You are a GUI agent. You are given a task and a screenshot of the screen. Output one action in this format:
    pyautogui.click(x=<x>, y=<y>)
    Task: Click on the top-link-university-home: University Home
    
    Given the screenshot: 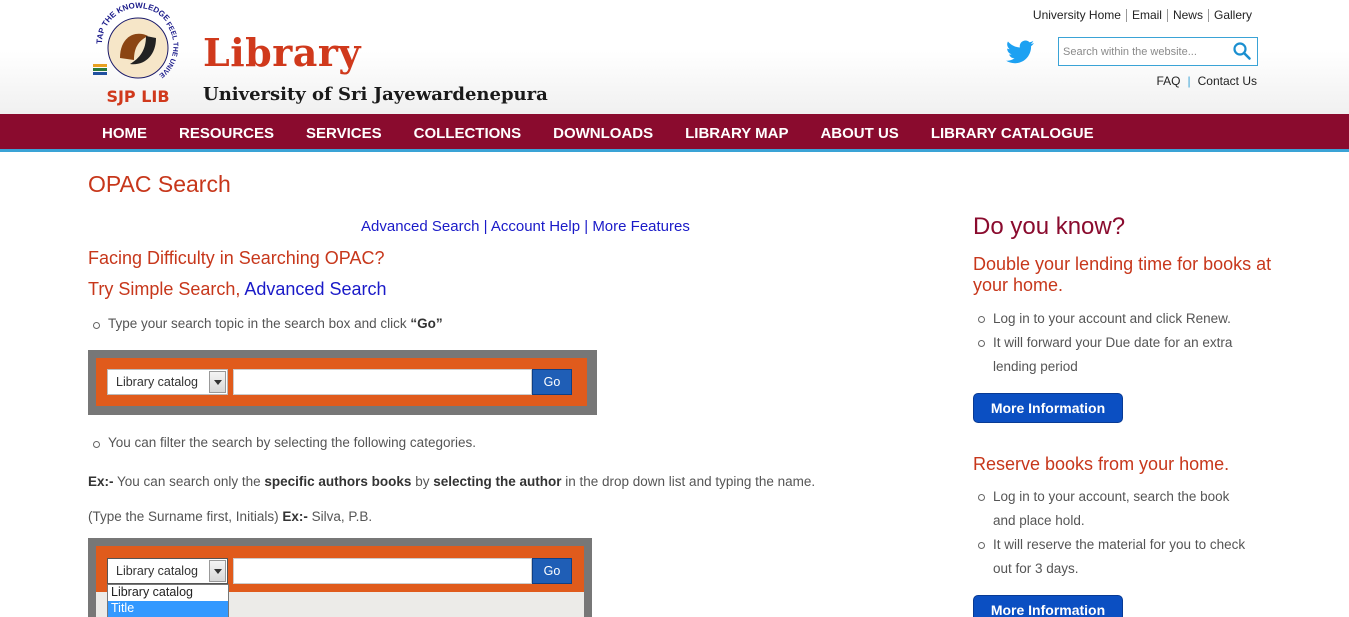 What is the action you would take?
    pyautogui.click(x=1077, y=15)
    